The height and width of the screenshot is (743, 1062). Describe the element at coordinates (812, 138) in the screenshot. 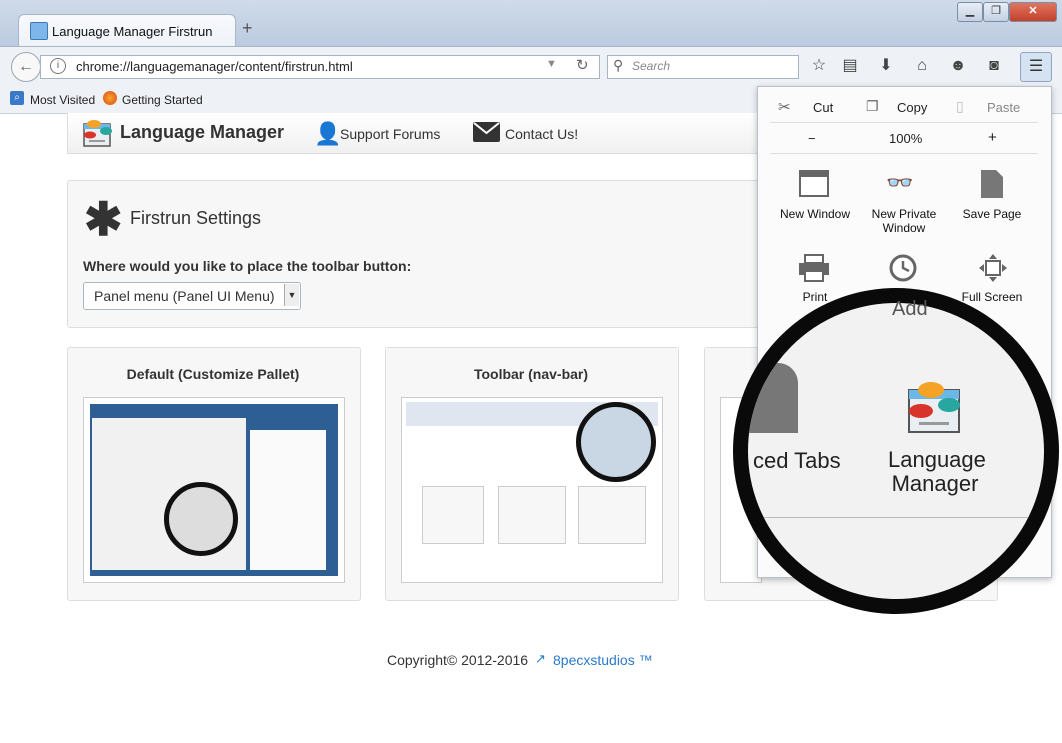

I see `zoom-out-button: −` at that location.